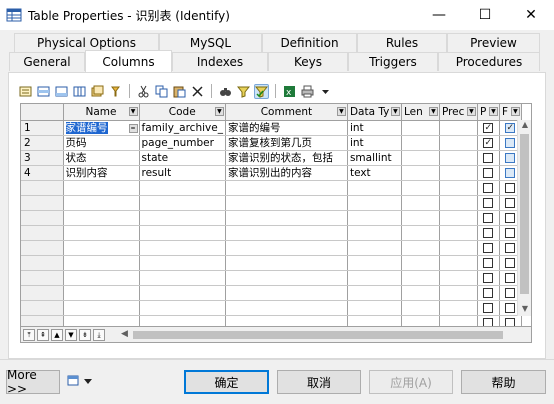 The width and height of the screenshot is (554, 404). What do you see at coordinates (286, 143) in the screenshot?
I see `comment-cell: 家谱复核到第几页` at bounding box center [286, 143].